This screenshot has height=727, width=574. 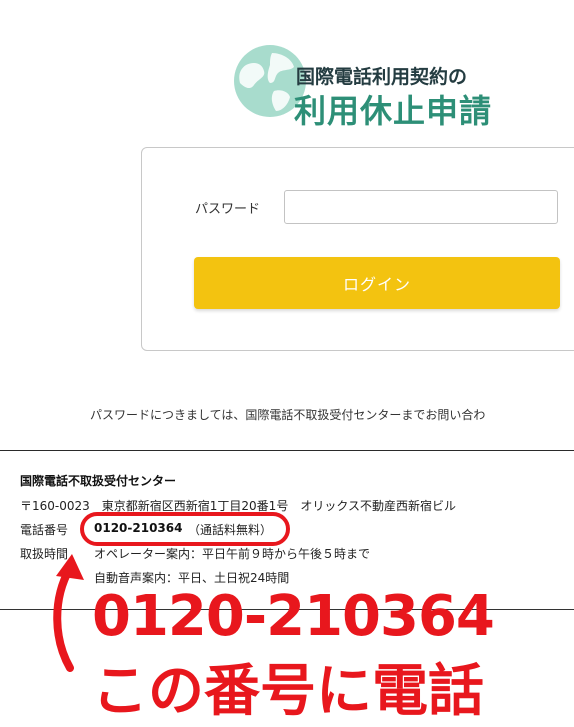 I want to click on logo-title-line2: 利用休止申請, so click(x=393, y=111).